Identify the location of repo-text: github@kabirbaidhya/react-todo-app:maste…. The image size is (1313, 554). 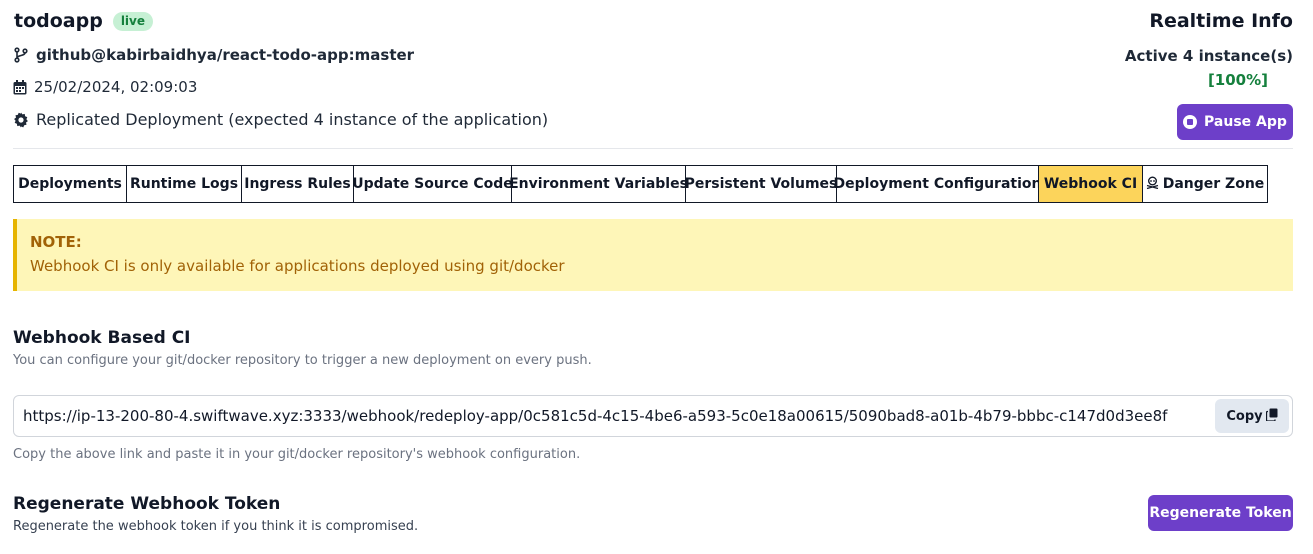
(225, 55).